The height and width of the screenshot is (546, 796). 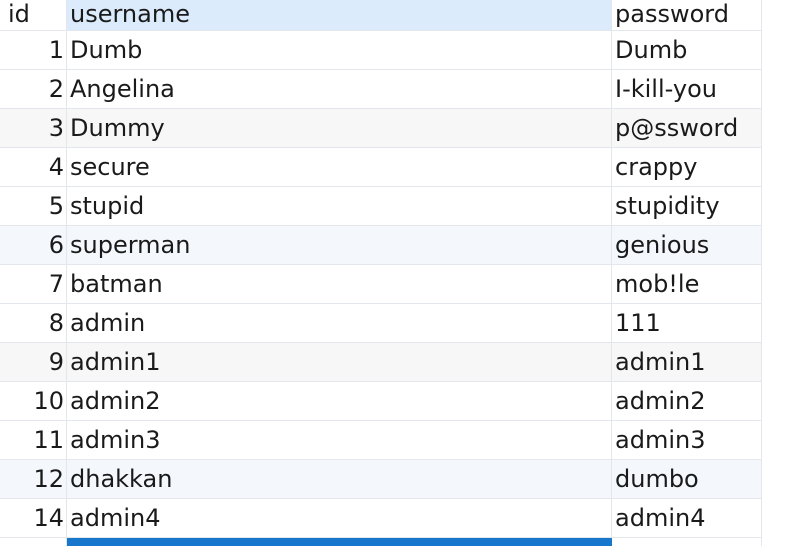 What do you see at coordinates (687, 518) in the screenshot?
I see `cell-password: admin4` at bounding box center [687, 518].